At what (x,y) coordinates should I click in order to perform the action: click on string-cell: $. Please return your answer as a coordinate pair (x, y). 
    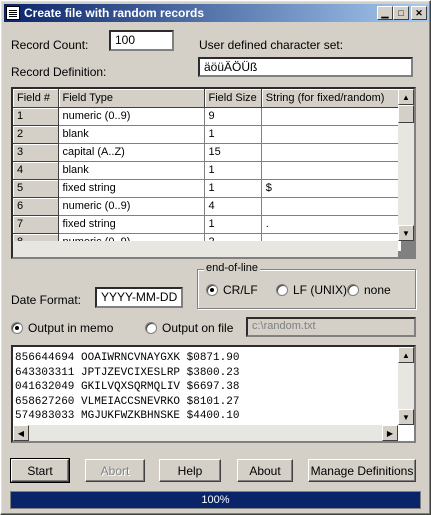
    Looking at the image, I should click on (331, 188).